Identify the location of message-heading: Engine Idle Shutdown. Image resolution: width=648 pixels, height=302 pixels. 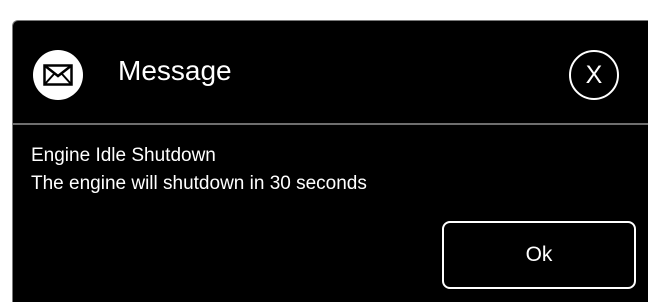
(123, 155).